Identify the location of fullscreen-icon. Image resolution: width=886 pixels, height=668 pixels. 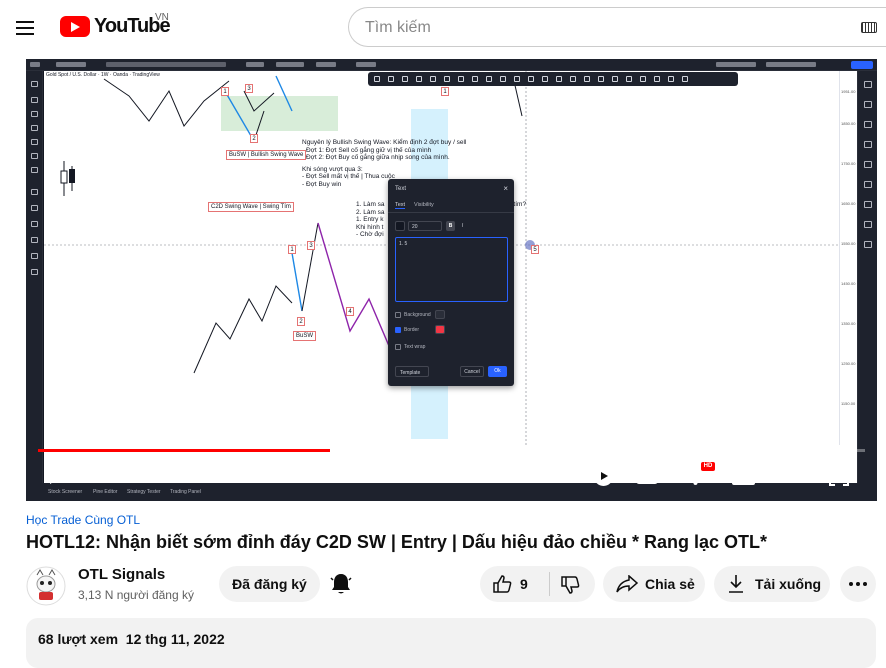
(839, 476).